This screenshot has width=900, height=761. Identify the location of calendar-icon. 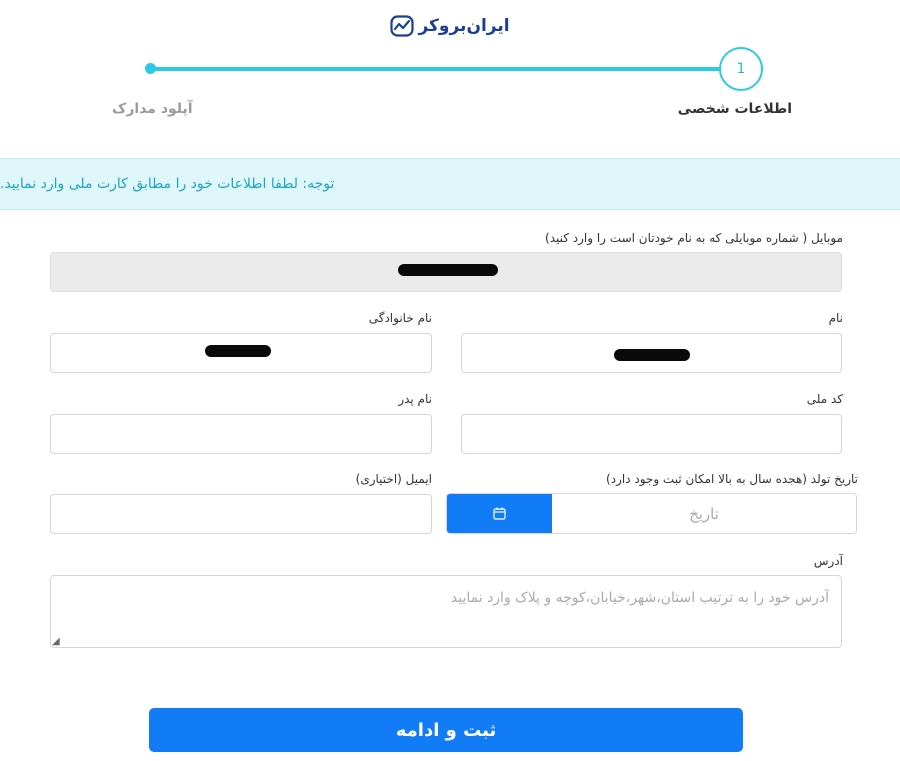
(499, 513).